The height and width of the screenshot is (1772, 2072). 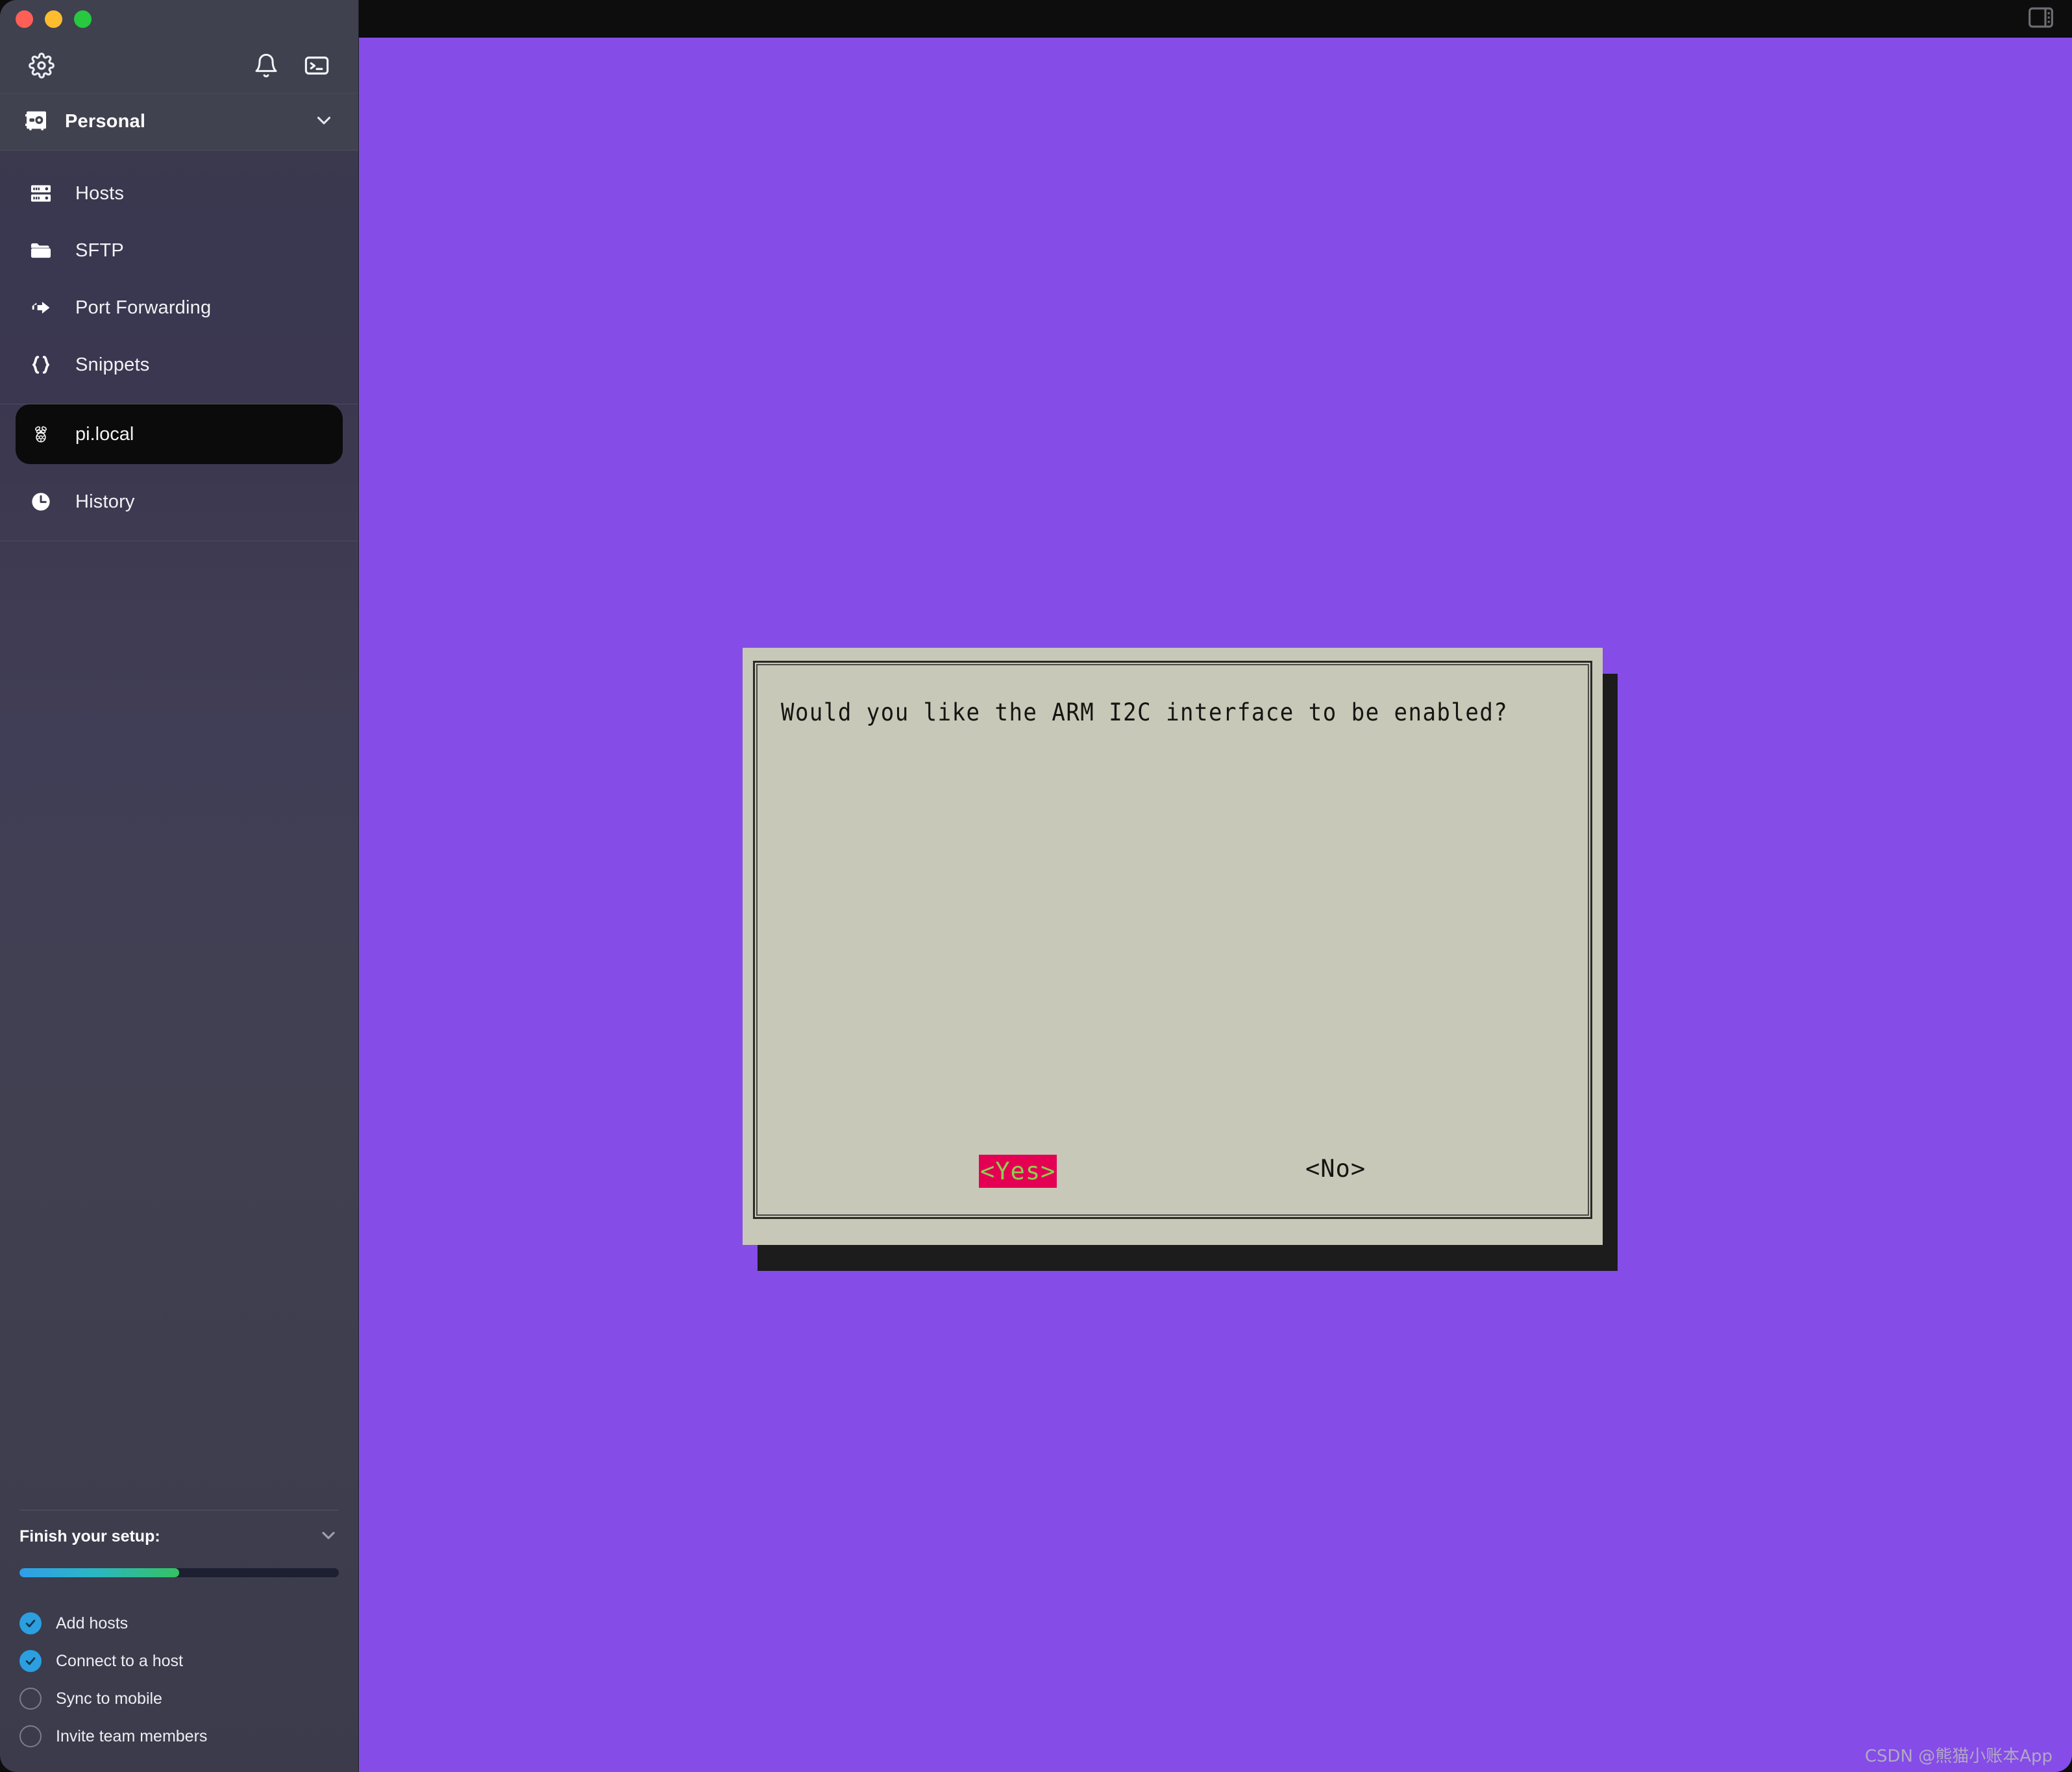 I want to click on window-traffic-lights, so click(x=179, y=19).